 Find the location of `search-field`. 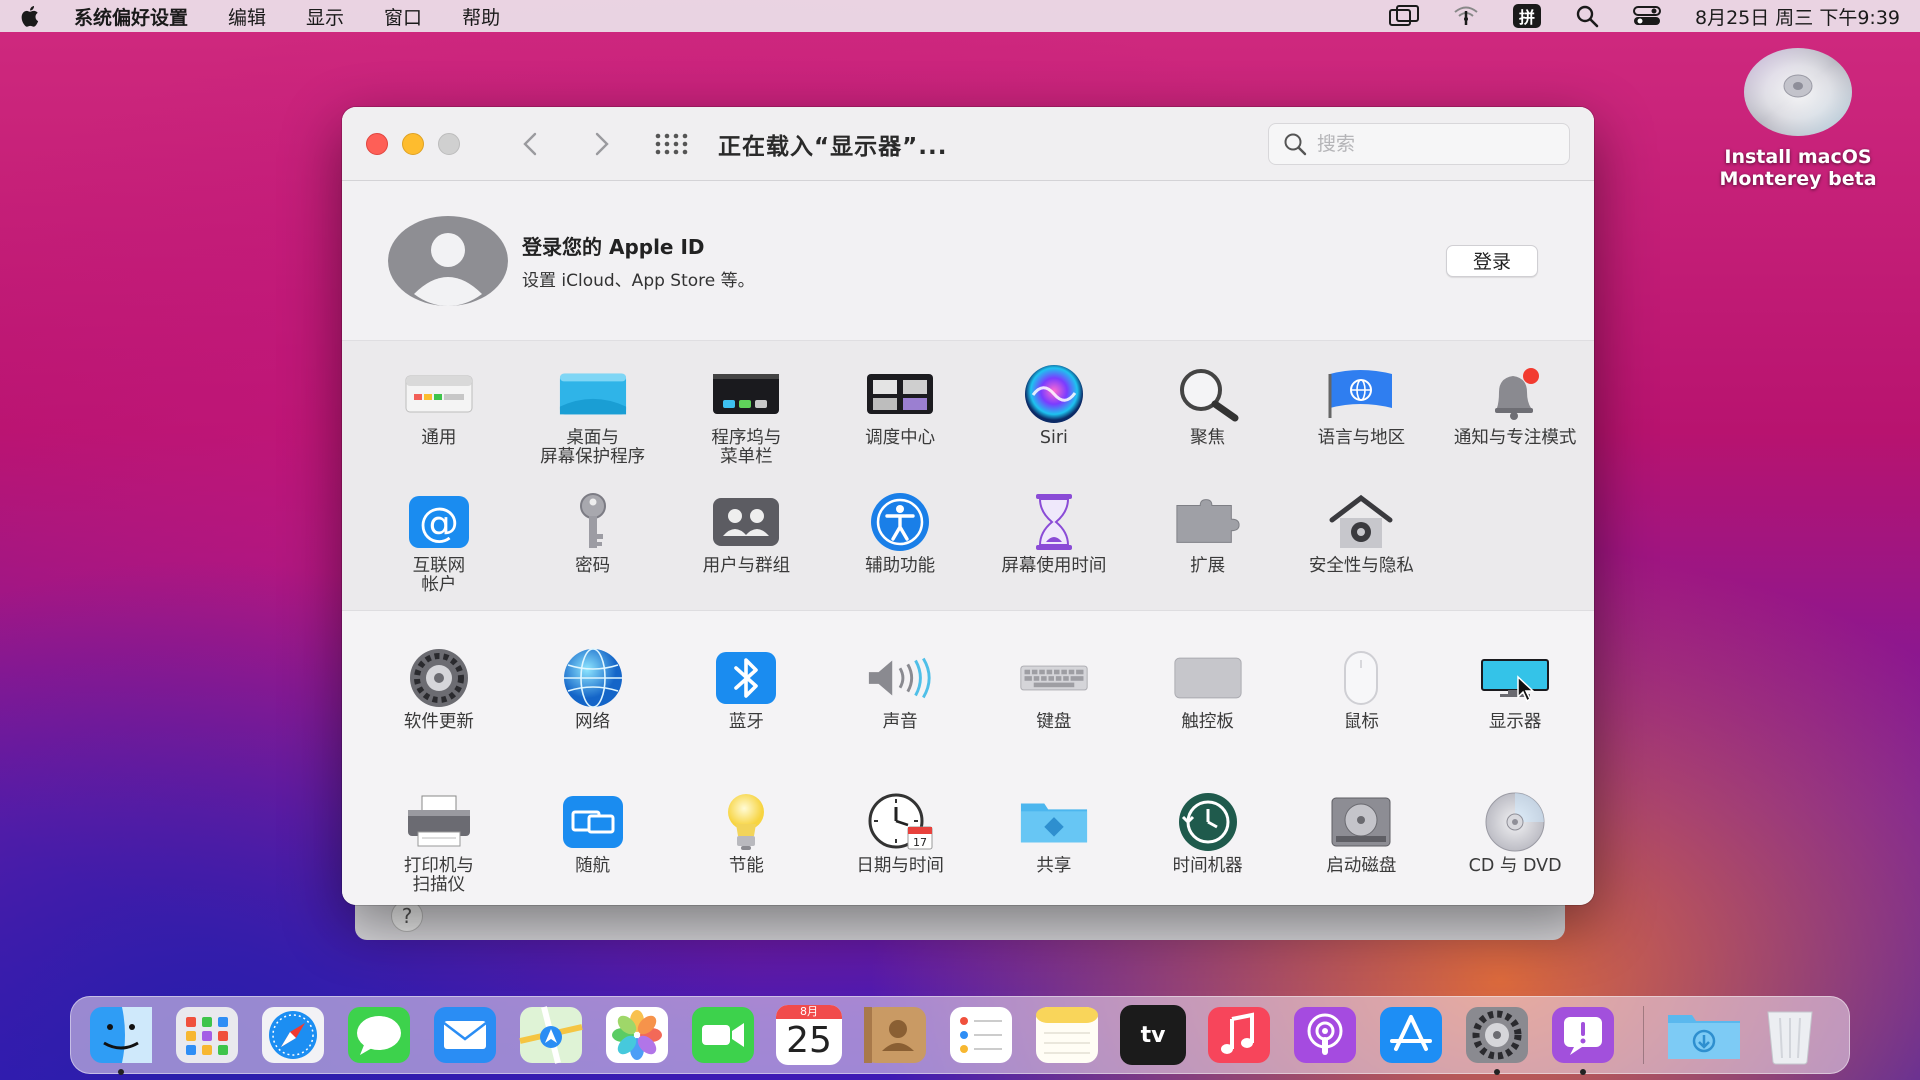

search-field is located at coordinates (1419, 143).